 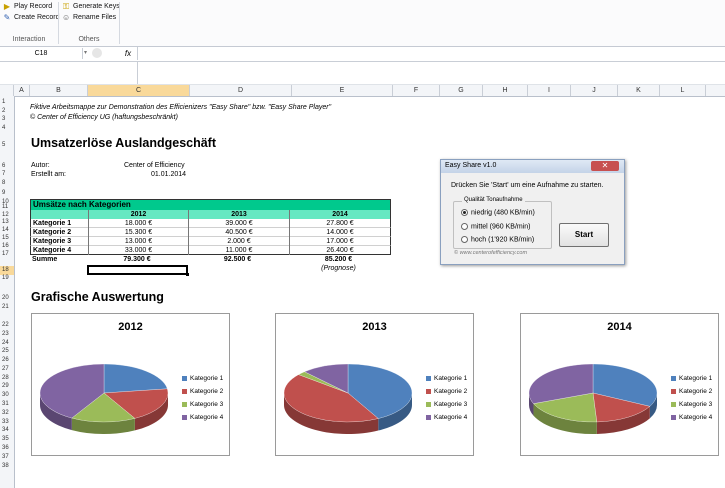 I want to click on table-cell-v2014: 14.000 €, so click(x=339, y=232).